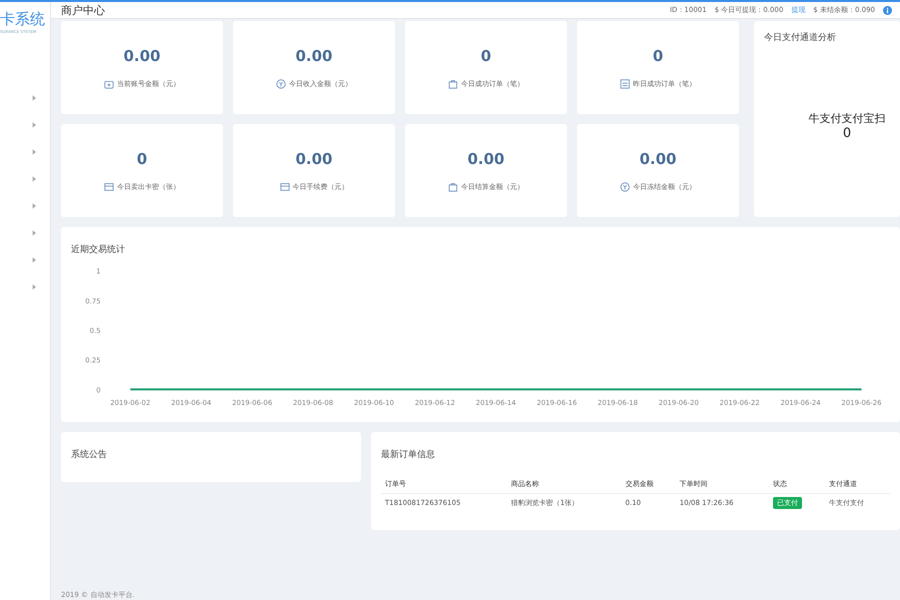  Describe the element at coordinates (847, 133) in the screenshot. I see `channel-value: 0` at that location.